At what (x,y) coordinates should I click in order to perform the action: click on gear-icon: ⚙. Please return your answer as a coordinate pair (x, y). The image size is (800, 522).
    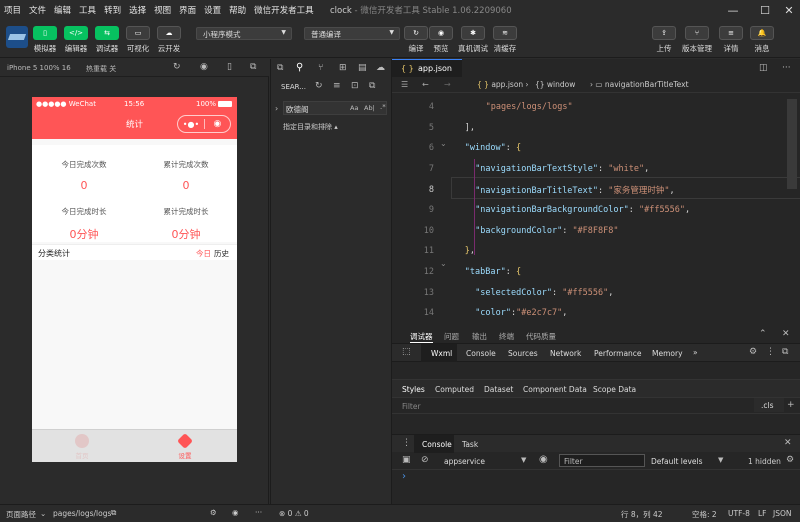
    Looking at the image, I should click on (790, 460).